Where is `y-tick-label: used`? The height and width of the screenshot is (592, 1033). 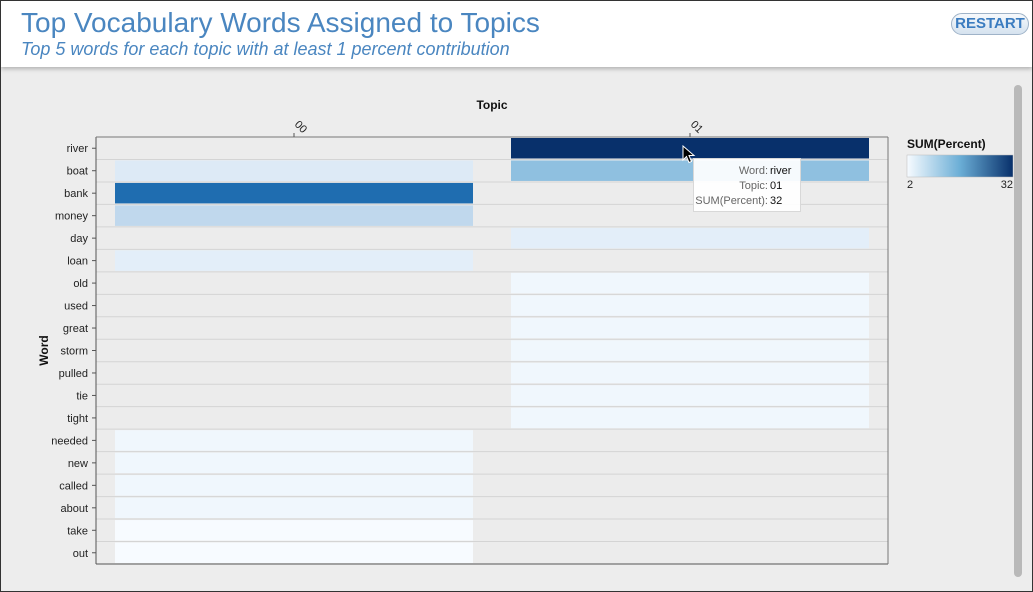
y-tick-label: used is located at coordinates (76, 307).